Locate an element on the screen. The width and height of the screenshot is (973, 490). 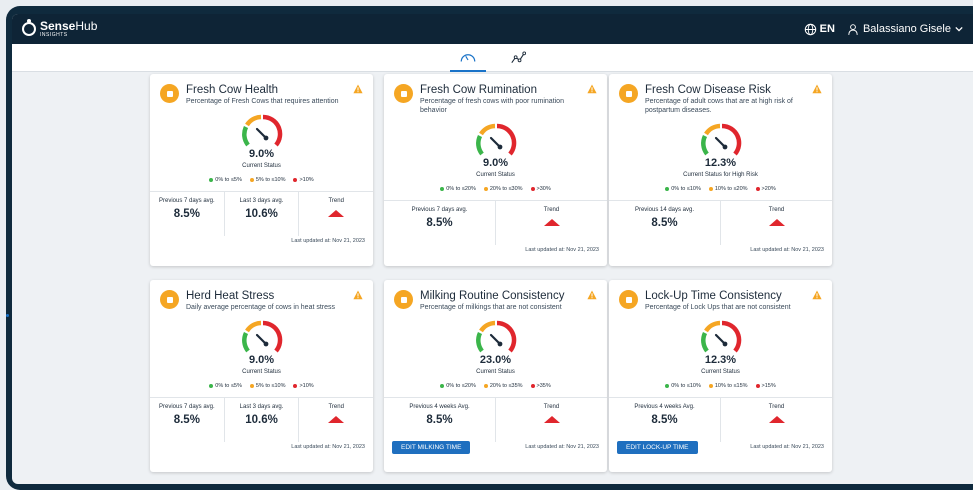
thermometer-icon is located at coordinates (169, 299).